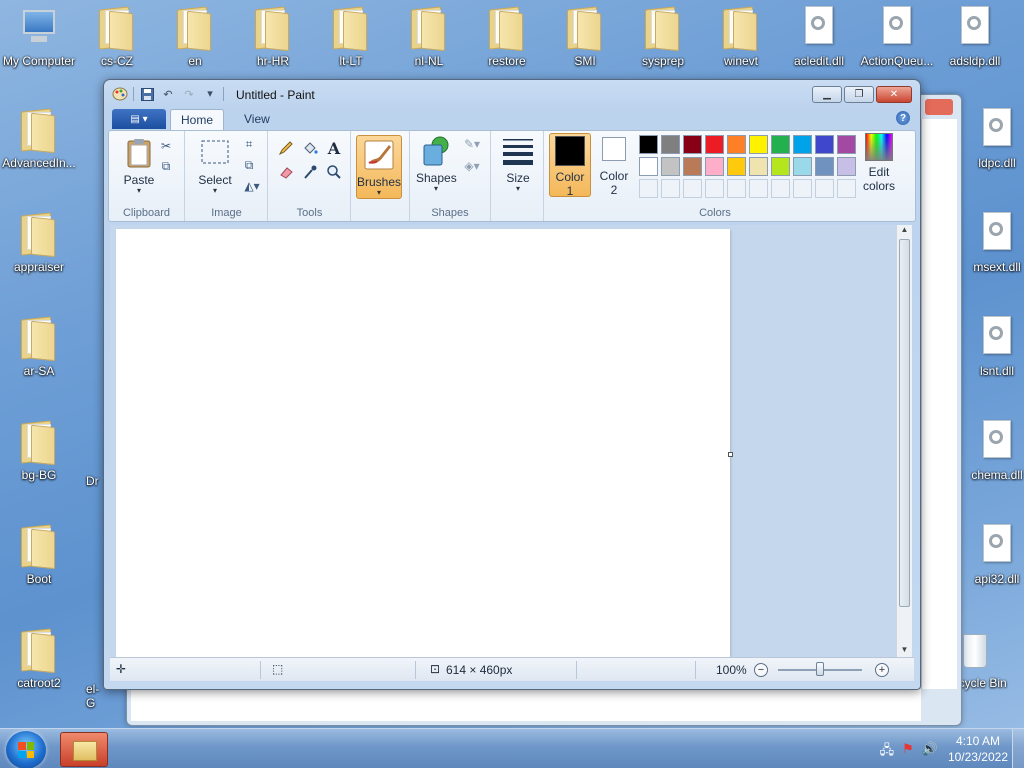 The image size is (1024, 768). I want to click on fill-bucket-icon, so click(310, 148).